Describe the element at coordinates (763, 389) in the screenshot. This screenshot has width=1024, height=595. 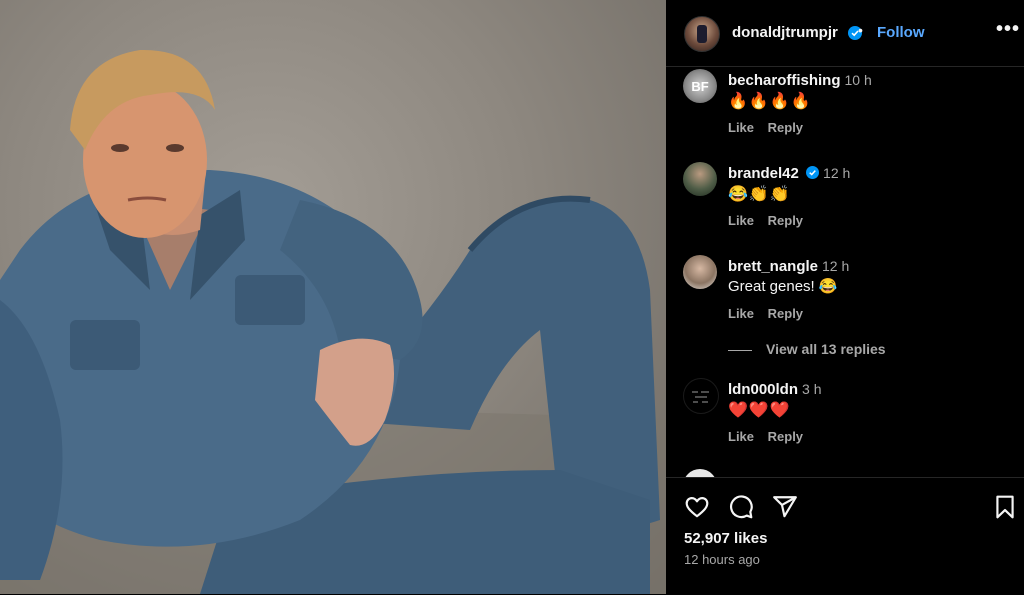
I see `username-text: ldn000ldn` at that location.